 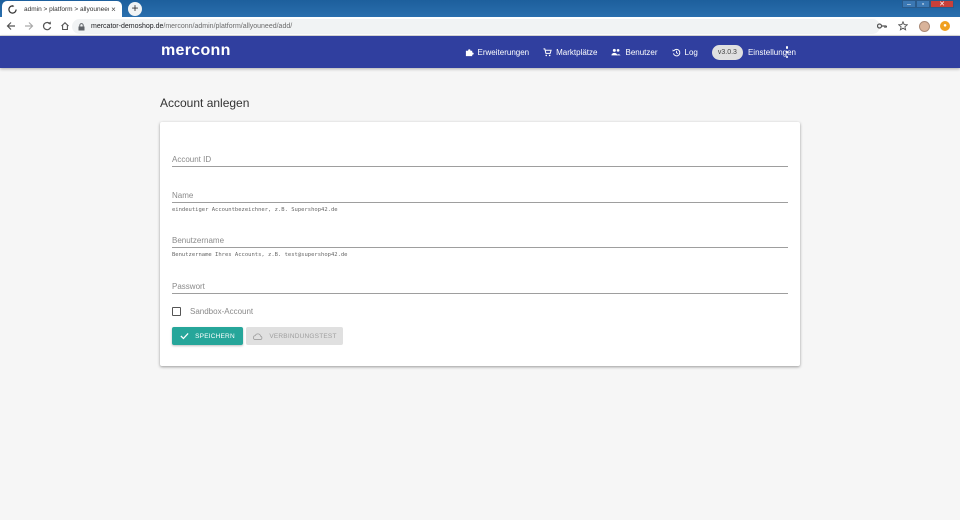 I want to click on lock-icon, so click(x=81, y=26).